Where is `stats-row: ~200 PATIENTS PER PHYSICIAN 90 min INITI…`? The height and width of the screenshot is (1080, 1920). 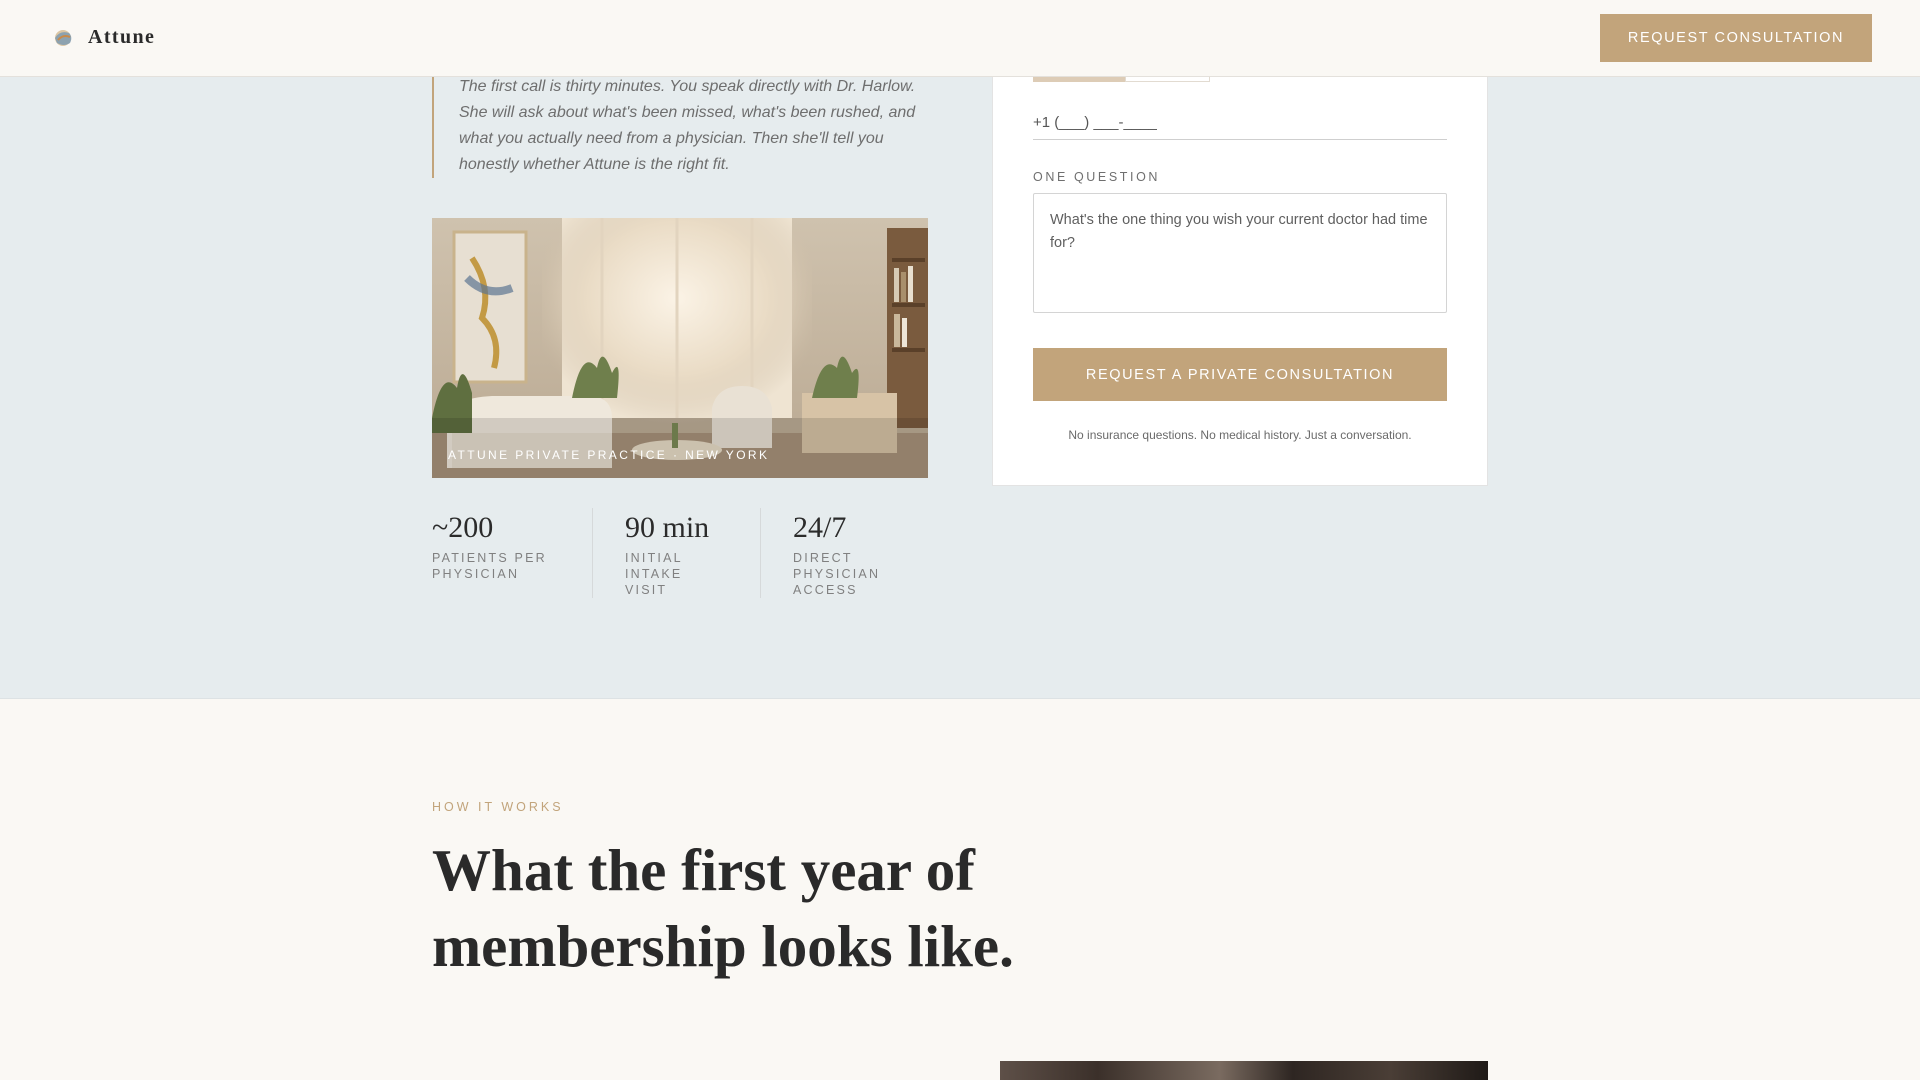 stats-row: ~200 PATIENTS PER PHYSICIAN 90 min INITI… is located at coordinates (682, 553).